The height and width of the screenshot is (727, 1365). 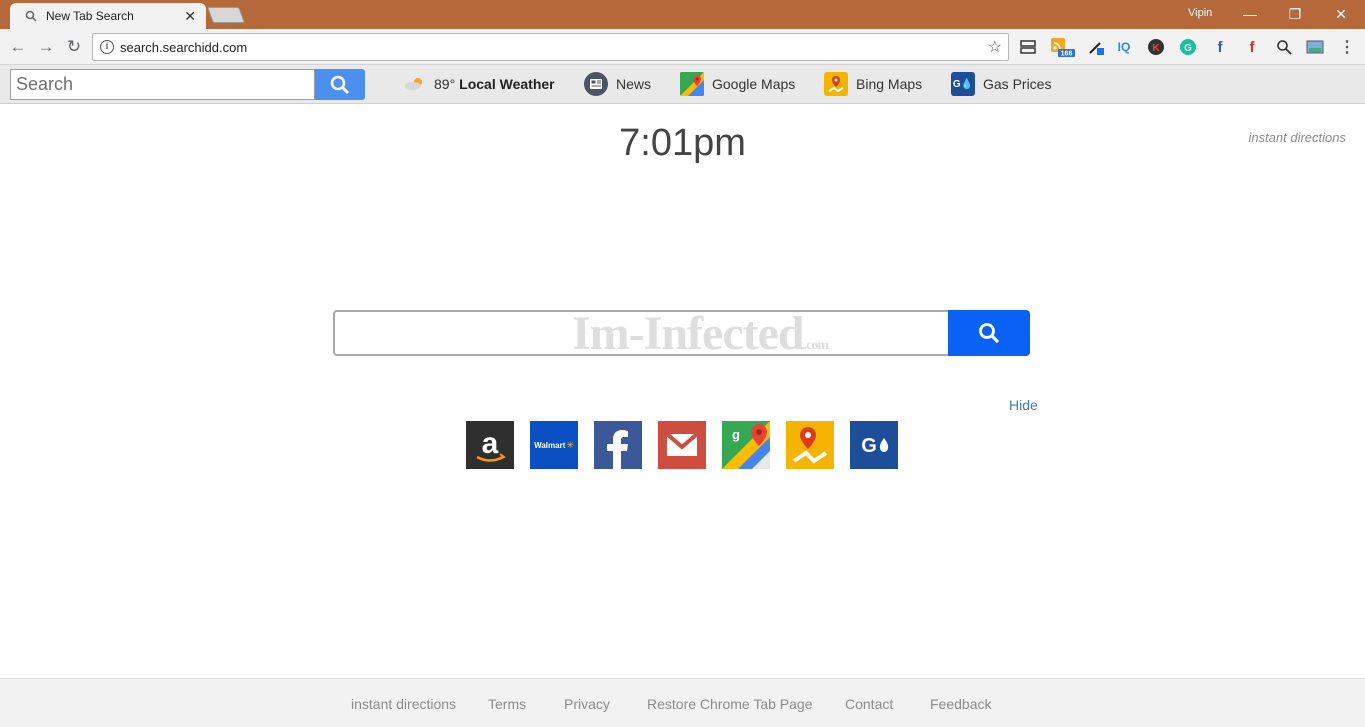 What do you see at coordinates (754, 84) in the screenshot?
I see `google-maps-label: Google Maps` at bounding box center [754, 84].